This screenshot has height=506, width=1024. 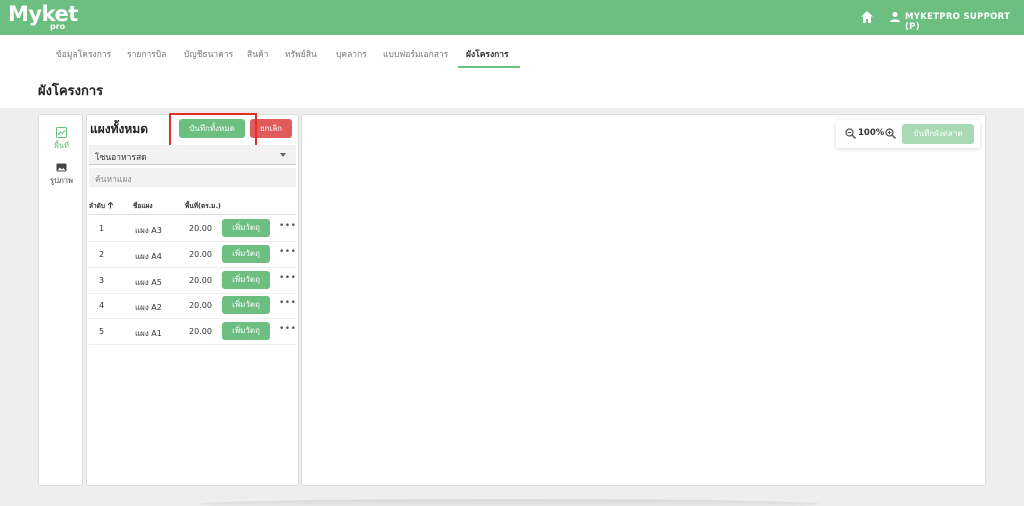 I want to click on panel-title: แผงทั้งหมด, so click(x=119, y=129).